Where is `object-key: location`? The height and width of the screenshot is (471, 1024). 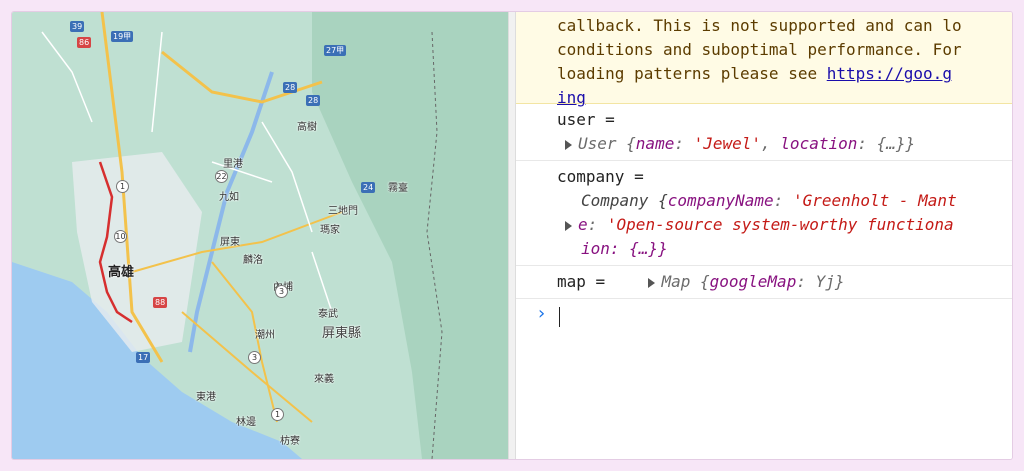 object-key: location is located at coordinates (819, 143).